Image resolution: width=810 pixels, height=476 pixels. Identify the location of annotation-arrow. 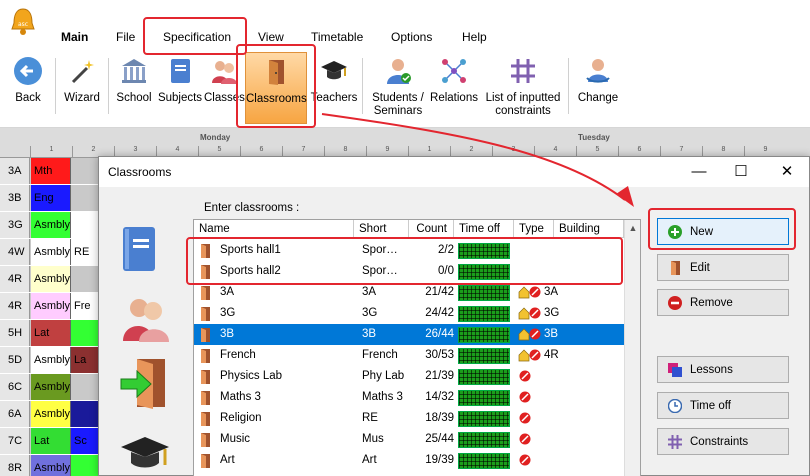
(477, 160).